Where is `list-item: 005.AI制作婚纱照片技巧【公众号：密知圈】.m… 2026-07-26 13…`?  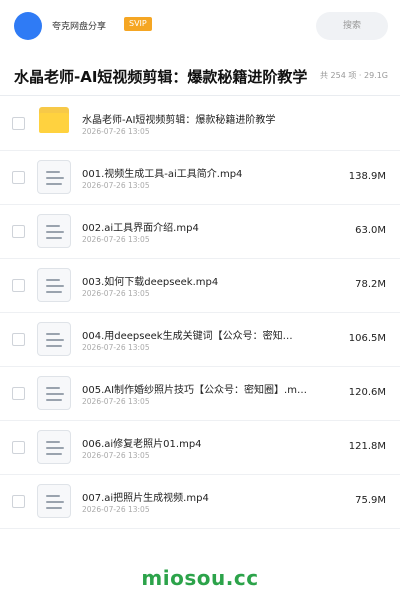
list-item: 005.AI制作婚纱照片技巧【公众号：密知圈】.m… 2026-07-26 13… is located at coordinates (200, 394).